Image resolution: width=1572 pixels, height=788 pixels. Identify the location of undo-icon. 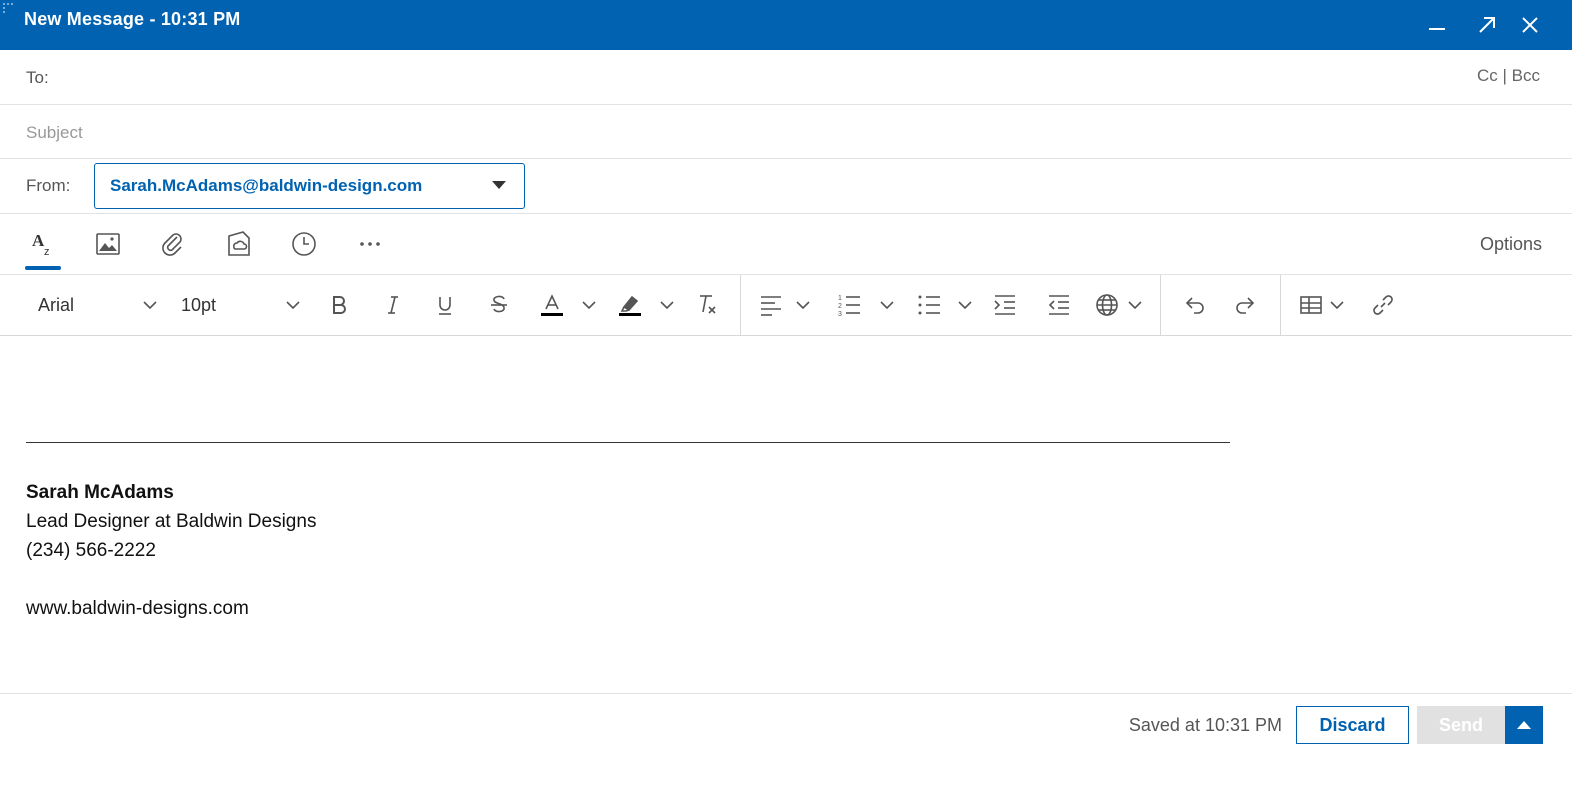
(1194, 305).